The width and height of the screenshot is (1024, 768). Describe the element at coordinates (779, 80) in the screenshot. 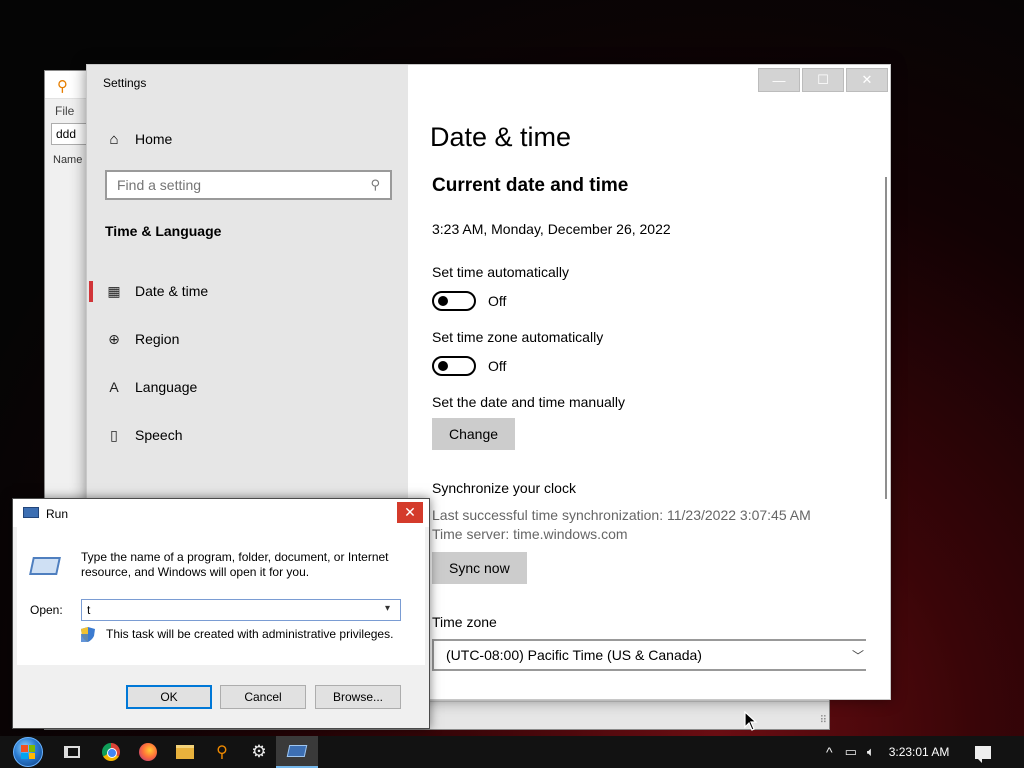

I see `minimize-button: —` at that location.